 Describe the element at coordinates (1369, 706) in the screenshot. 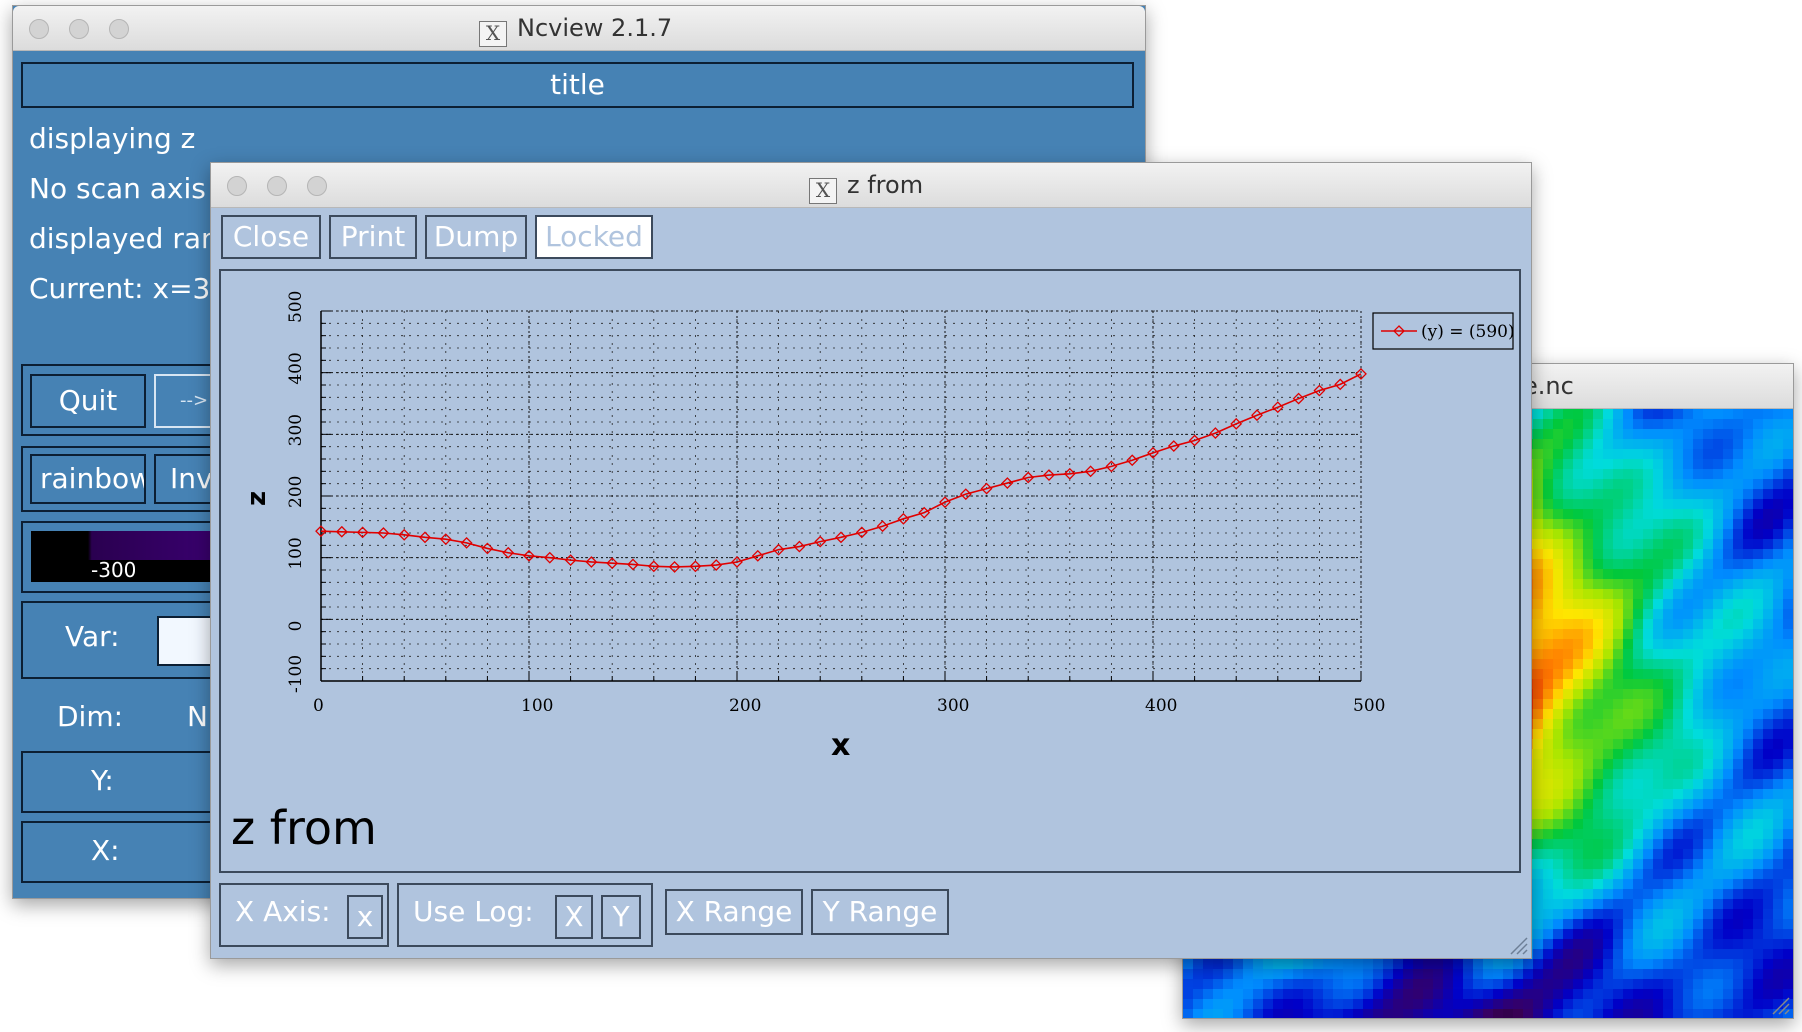

I see `x-tick-label: 500` at that location.